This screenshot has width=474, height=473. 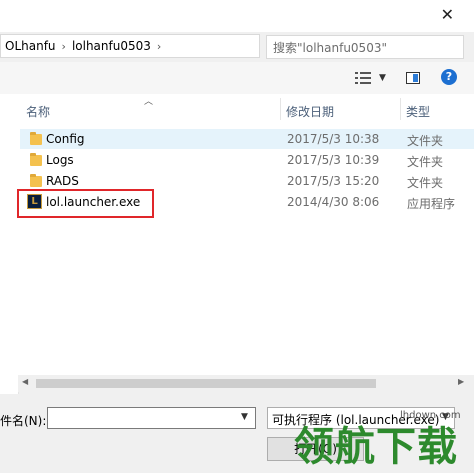 What do you see at coordinates (149, 102) in the screenshot?
I see `sort-up-icon: ︿` at bounding box center [149, 102].